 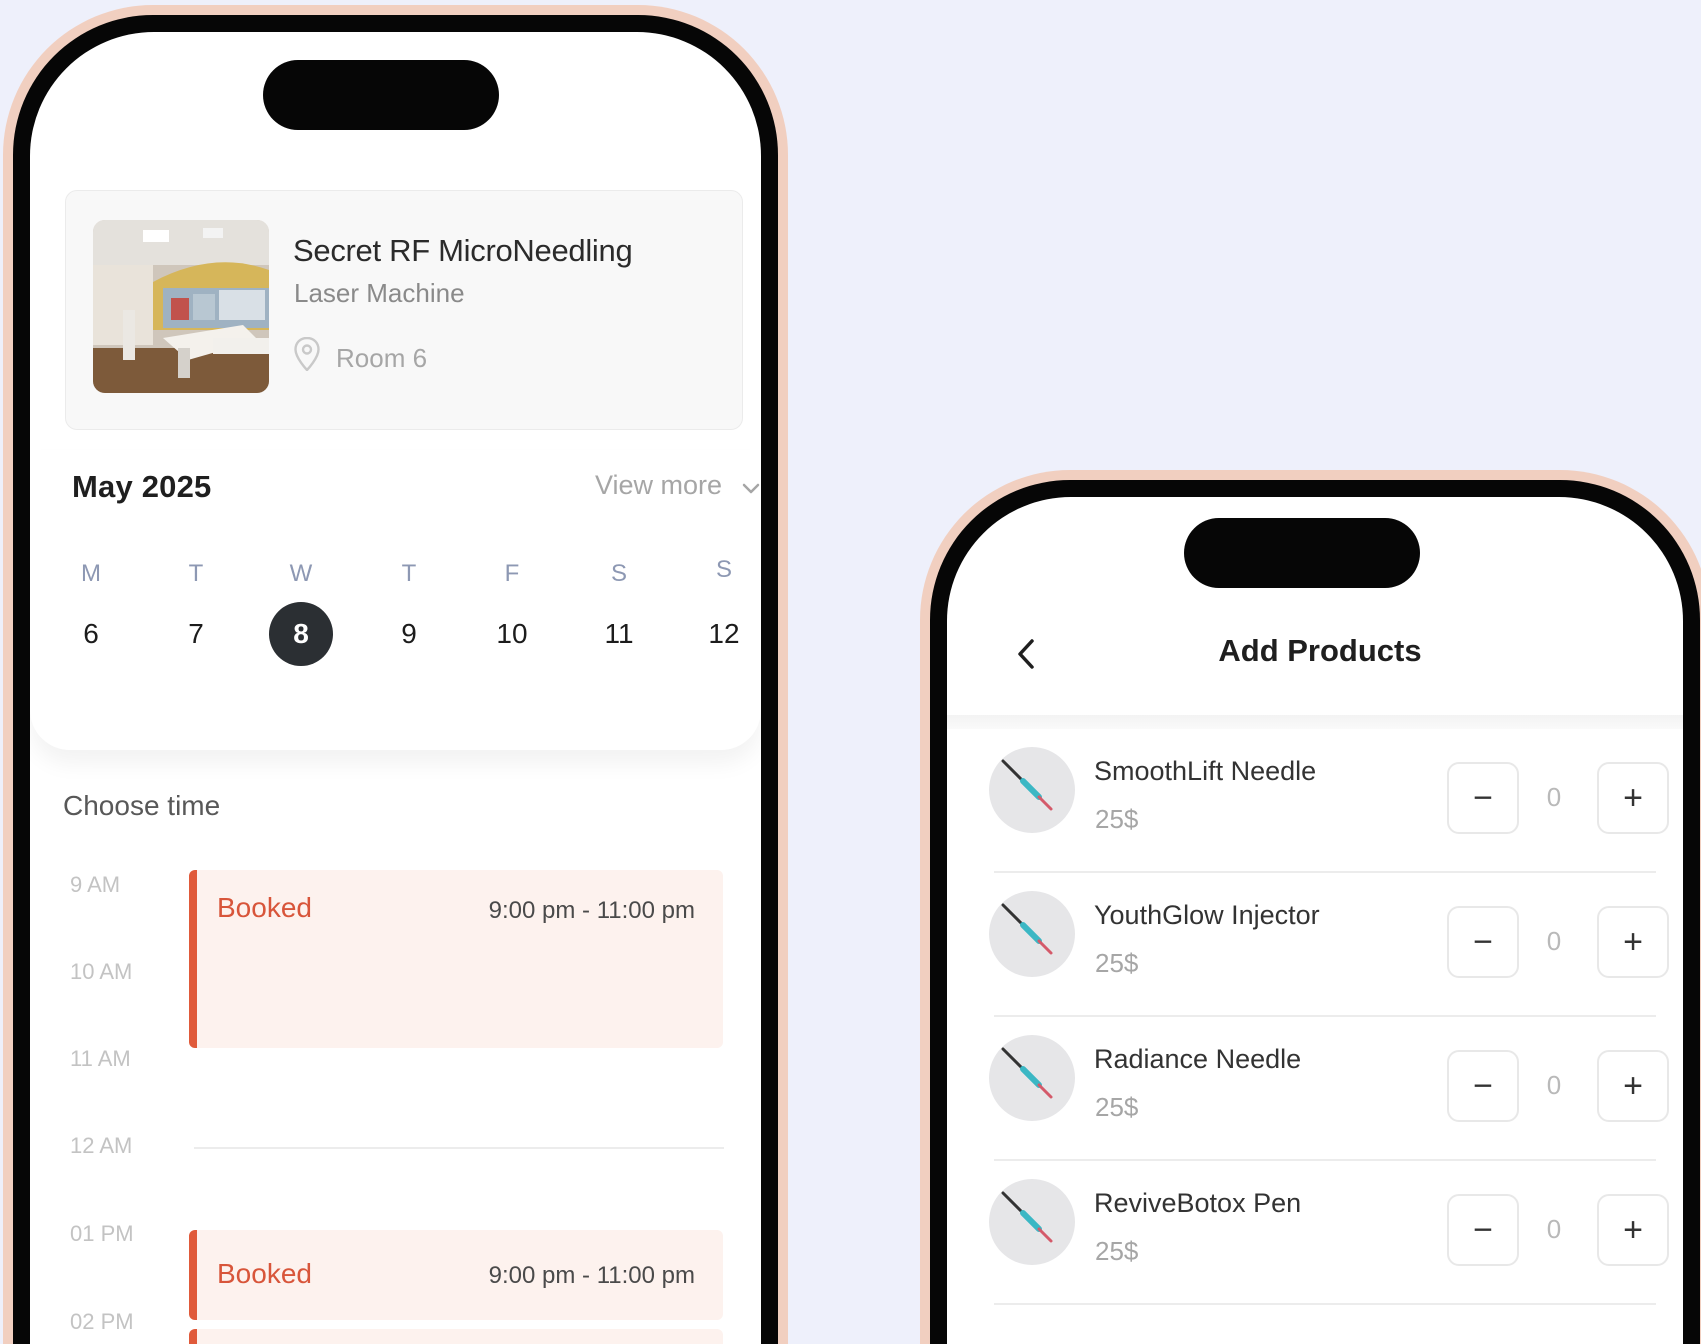 I want to click on page-title: Add Products, so click(x=1320, y=650).